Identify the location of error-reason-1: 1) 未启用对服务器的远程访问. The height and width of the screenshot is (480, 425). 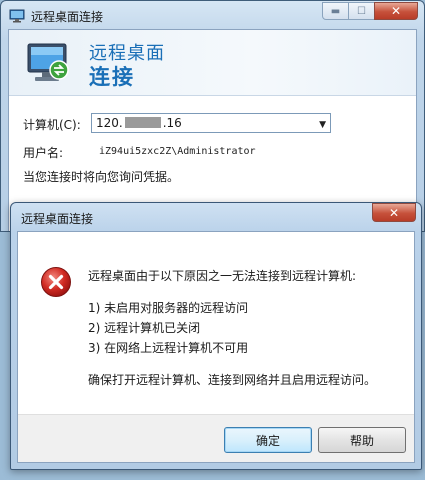
(168, 308).